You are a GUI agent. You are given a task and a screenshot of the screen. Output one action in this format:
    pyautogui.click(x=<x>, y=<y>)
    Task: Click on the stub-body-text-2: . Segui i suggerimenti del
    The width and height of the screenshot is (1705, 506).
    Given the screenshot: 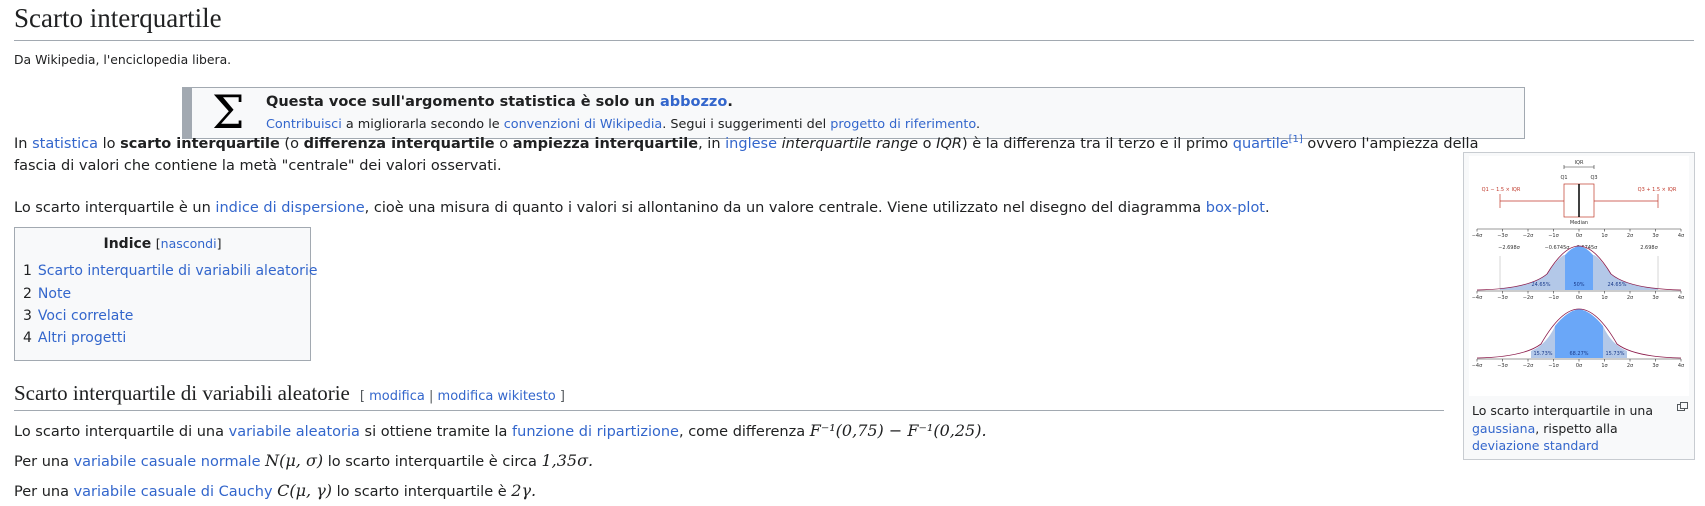 What is the action you would take?
    pyautogui.click(x=746, y=124)
    